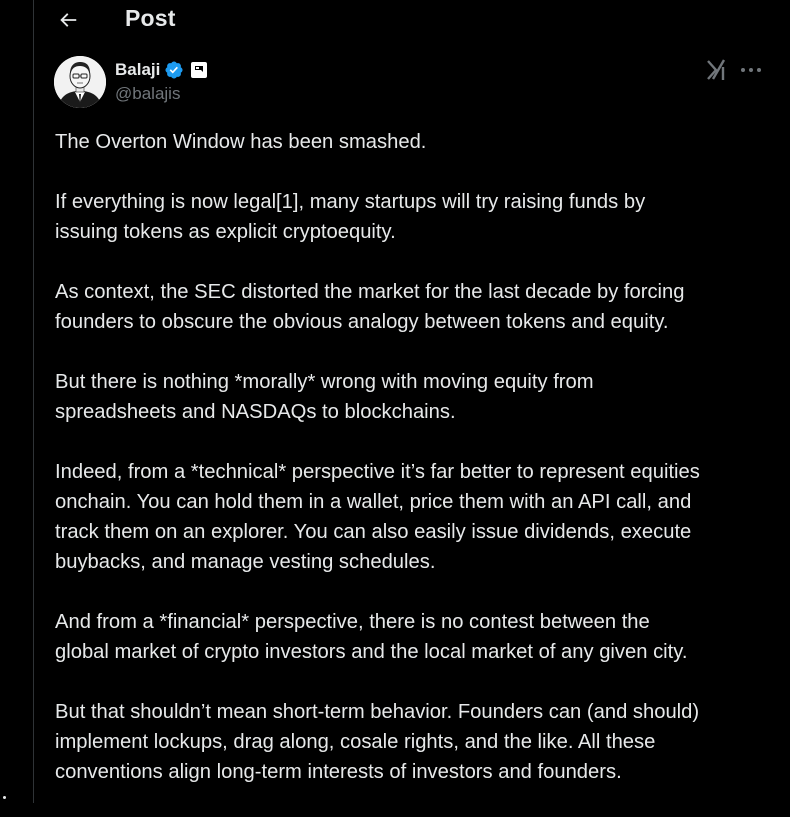 This screenshot has height=817, width=790. I want to click on author-handle: @balajis, so click(147, 94).